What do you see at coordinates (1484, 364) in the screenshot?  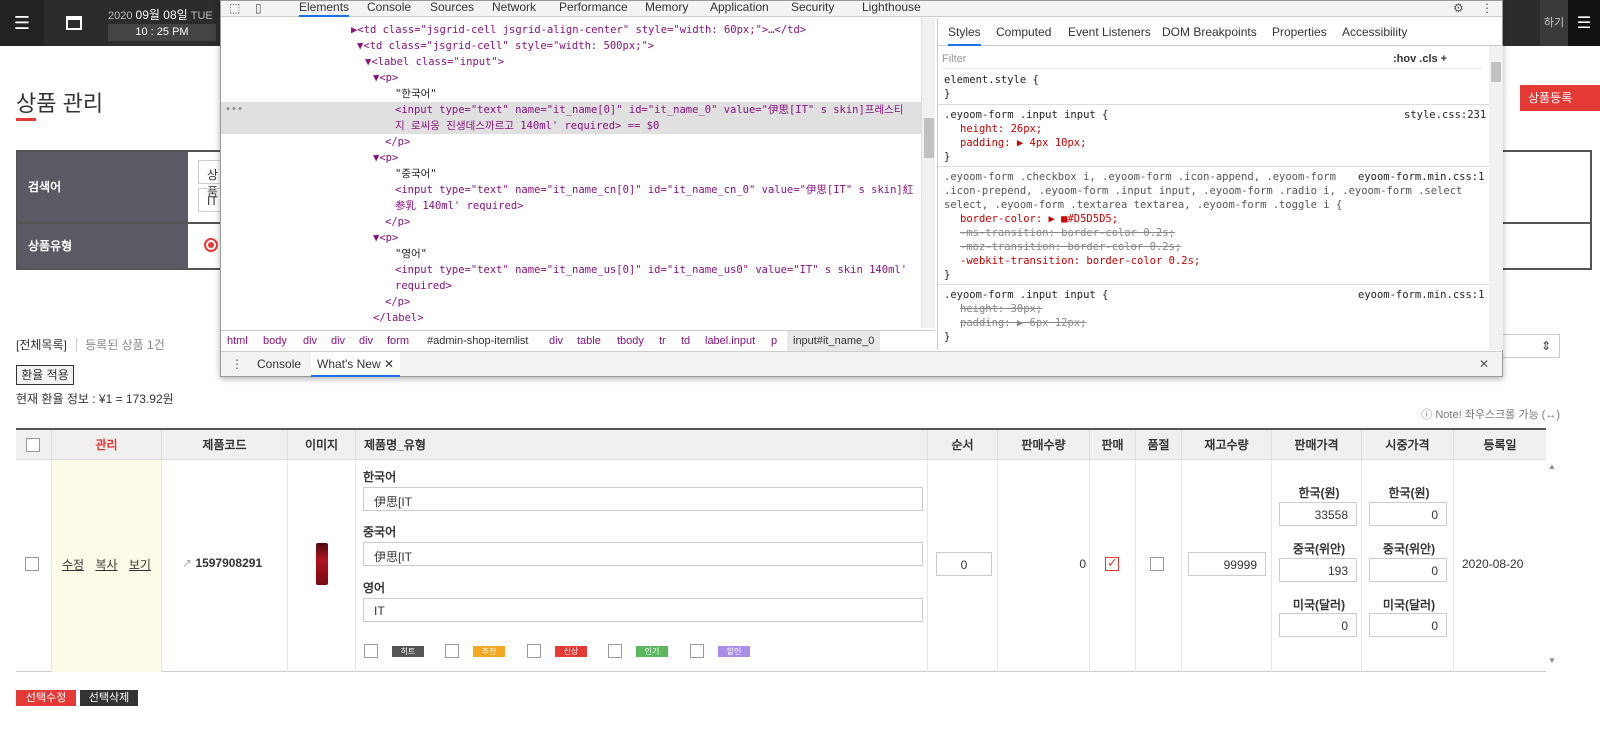 I see `close-drawer-icon: ✕` at bounding box center [1484, 364].